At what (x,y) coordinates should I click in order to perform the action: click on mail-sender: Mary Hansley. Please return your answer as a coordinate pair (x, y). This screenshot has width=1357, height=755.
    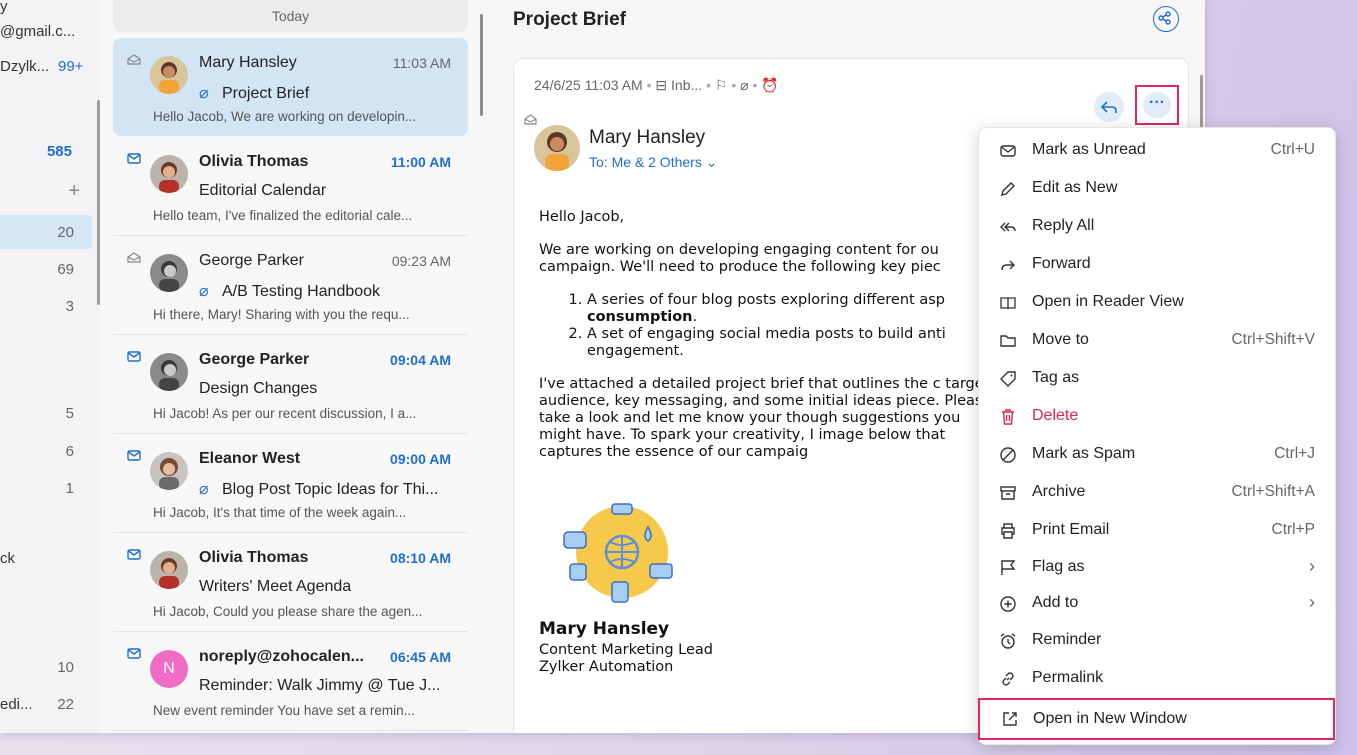
    Looking at the image, I should click on (248, 62).